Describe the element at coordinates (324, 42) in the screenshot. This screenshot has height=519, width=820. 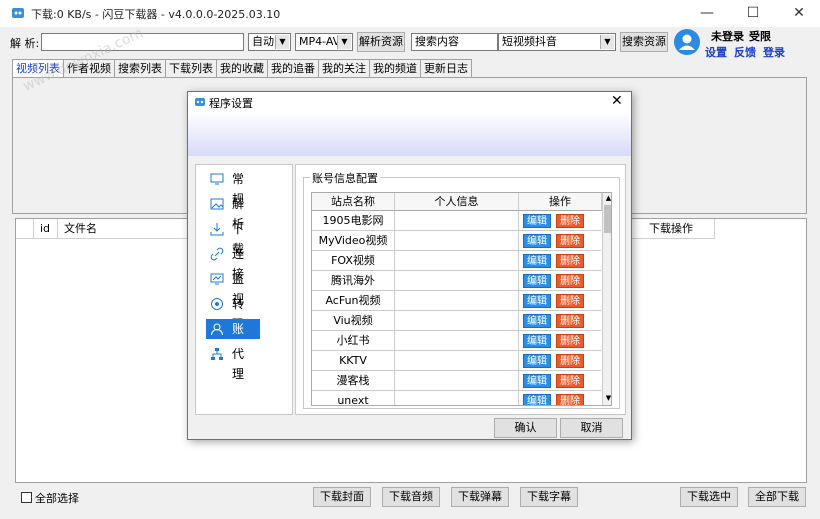
I see `format-select: MP4-AVC ▼` at that location.